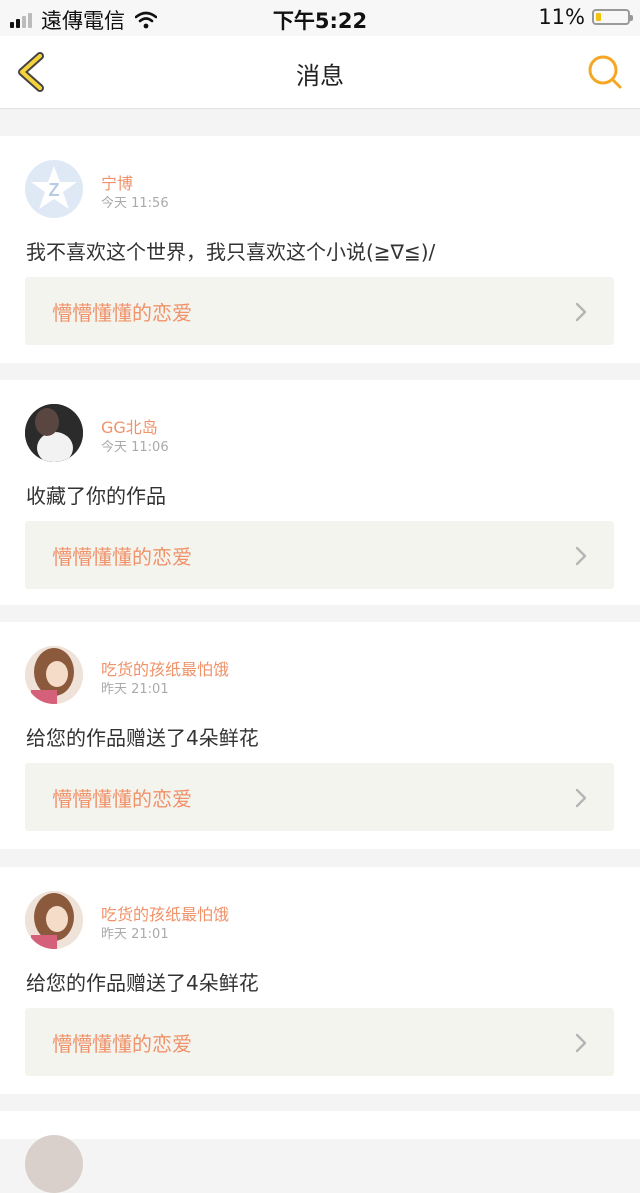 This screenshot has height=1193, width=640. I want to click on status-right: 11%, so click(585, 17).